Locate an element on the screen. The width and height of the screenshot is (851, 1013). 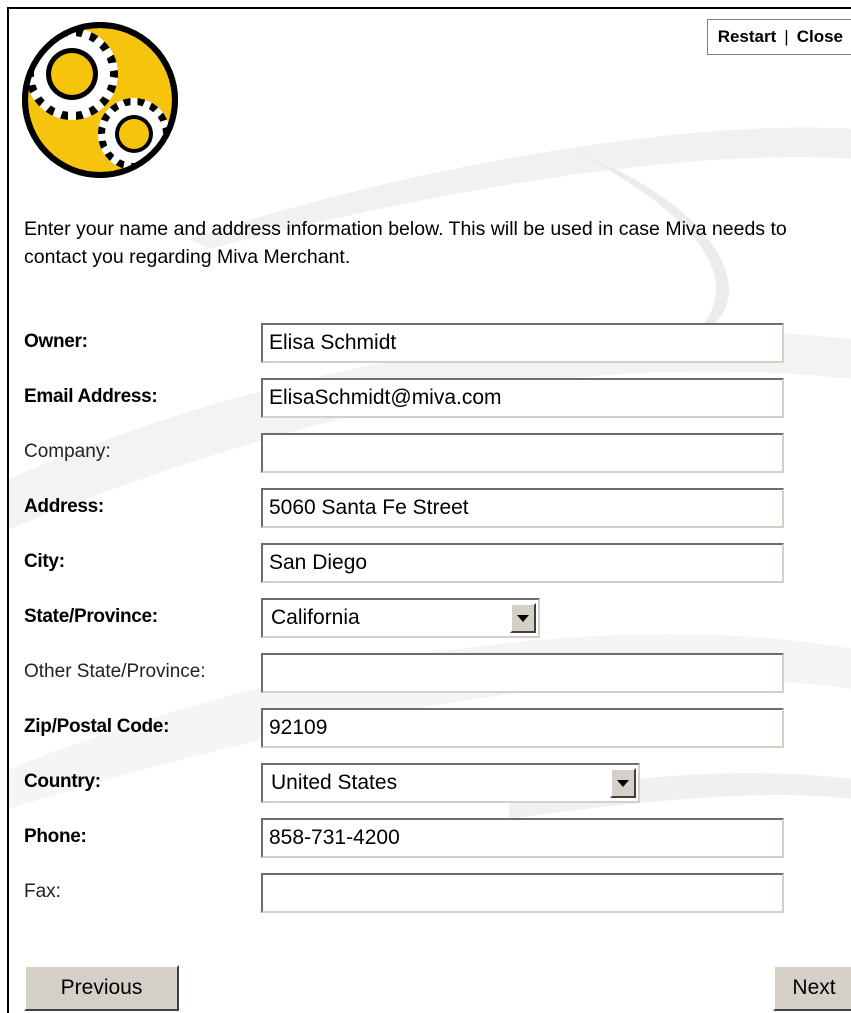
state-label: State/Province: is located at coordinates (91, 616).